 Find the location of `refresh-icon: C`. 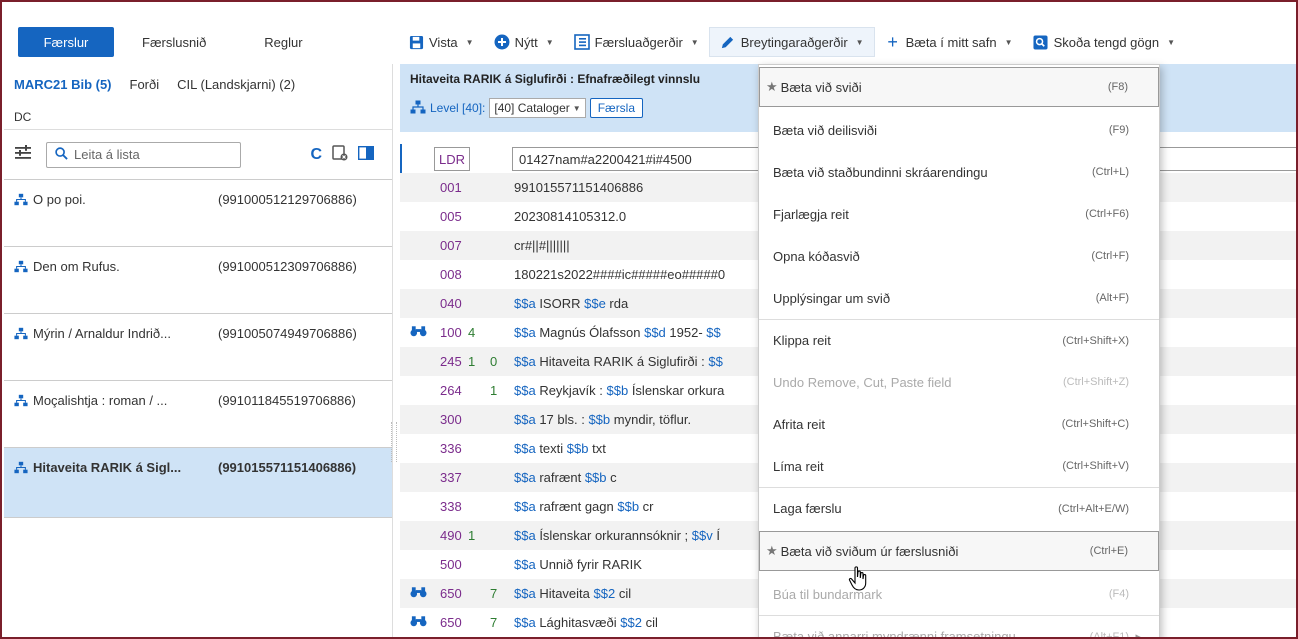

refresh-icon: C is located at coordinates (316, 155).